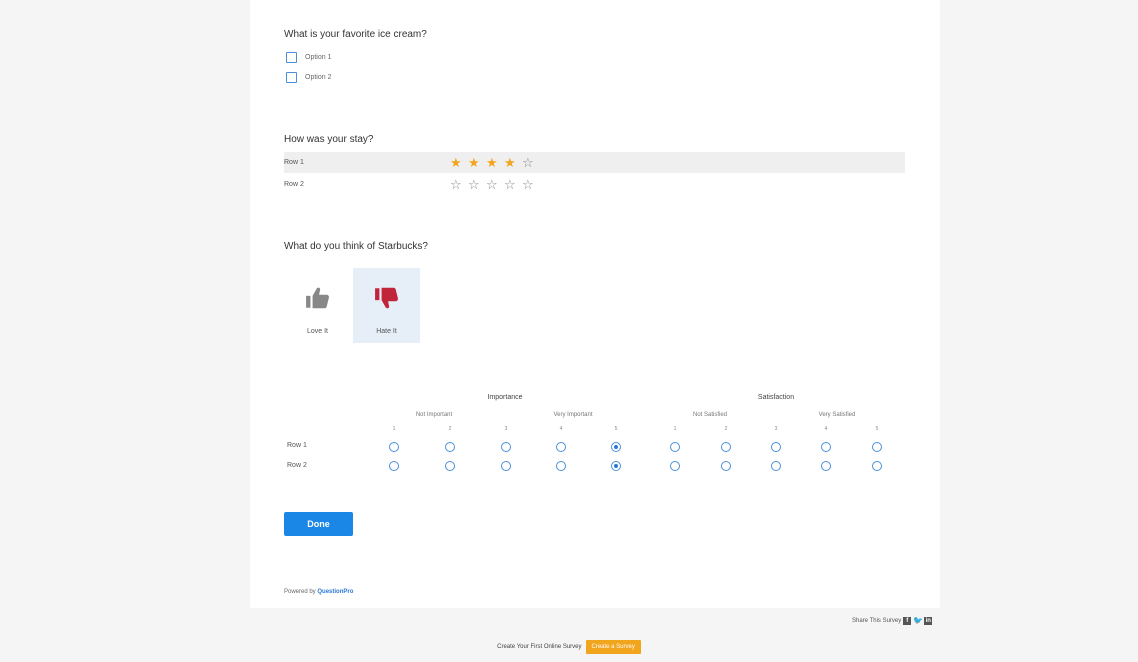 This screenshot has height=662, width=1138. I want to click on scale-high-satisfaction: Very Satisfied, so click(837, 415).